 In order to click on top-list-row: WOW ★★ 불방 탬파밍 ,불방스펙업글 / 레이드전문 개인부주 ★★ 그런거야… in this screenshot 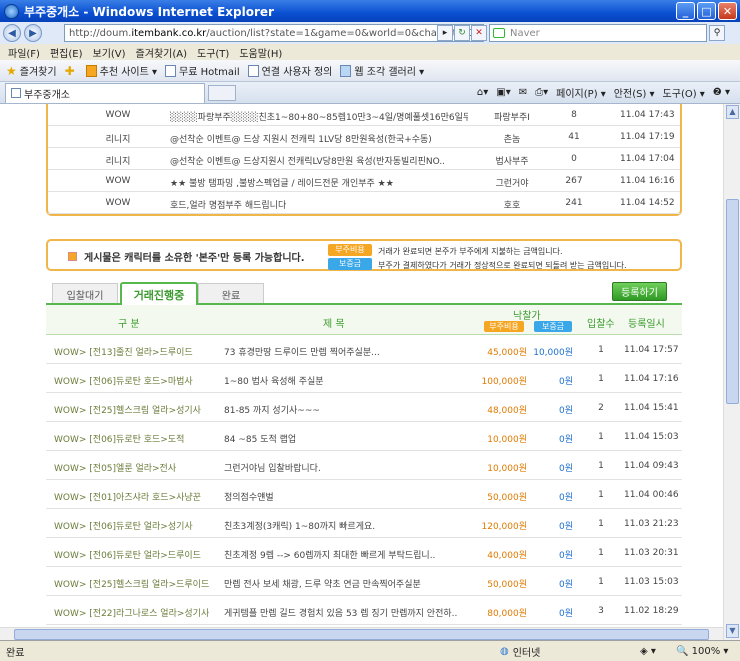, I will do `click(364, 181)`.